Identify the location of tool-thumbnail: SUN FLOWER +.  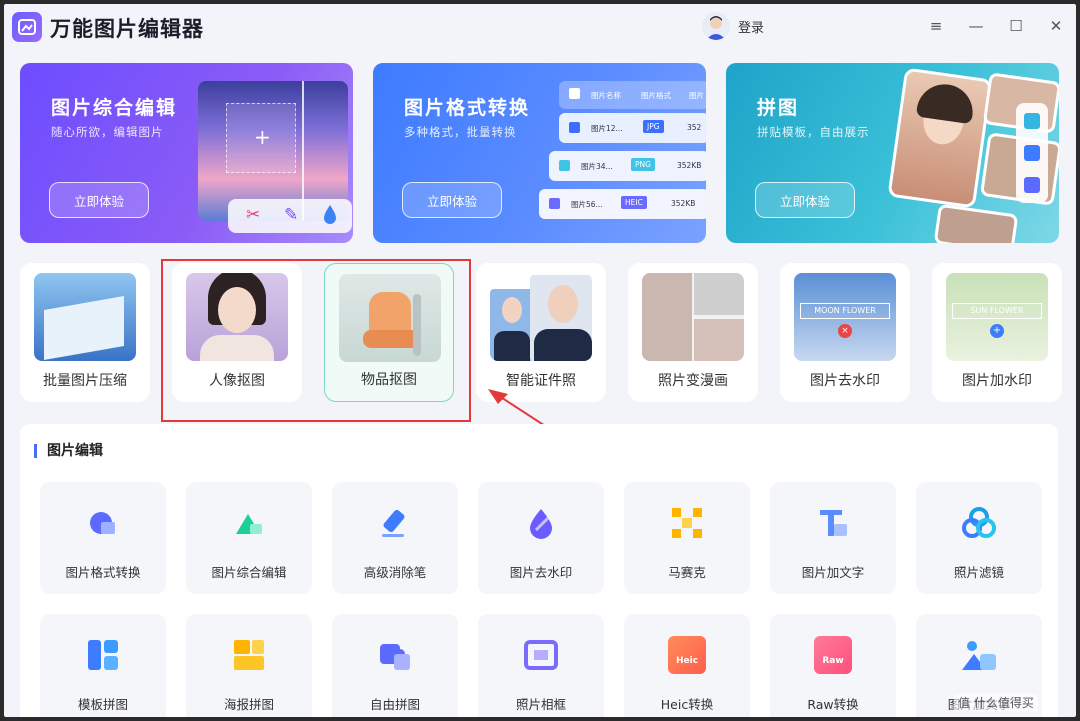
(997, 317).